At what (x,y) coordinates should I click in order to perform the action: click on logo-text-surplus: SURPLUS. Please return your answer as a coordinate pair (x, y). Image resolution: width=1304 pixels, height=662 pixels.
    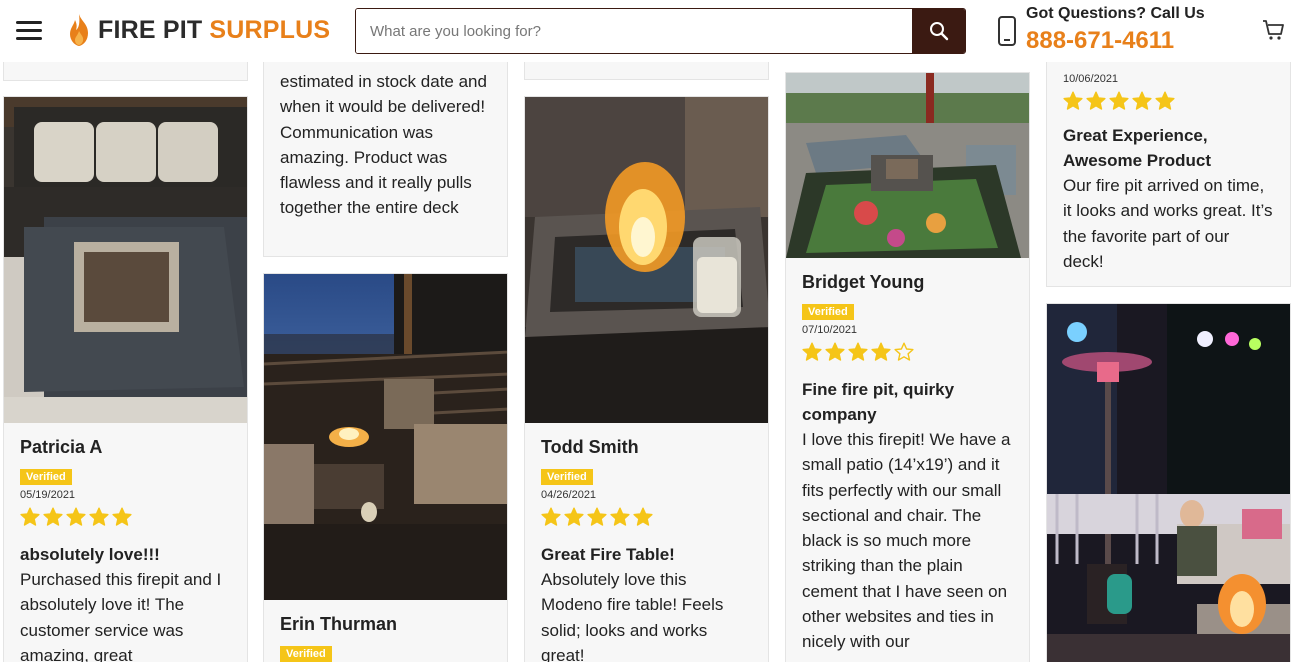
    Looking at the image, I should click on (270, 29).